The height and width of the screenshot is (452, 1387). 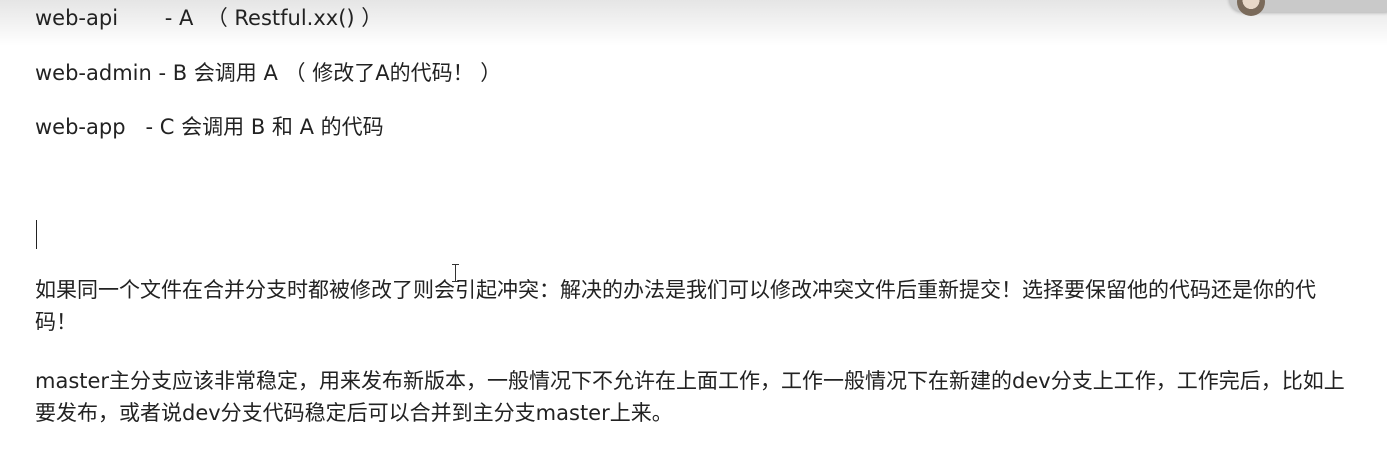 I want to click on ibeam-cursor-icon, so click(x=455, y=273).